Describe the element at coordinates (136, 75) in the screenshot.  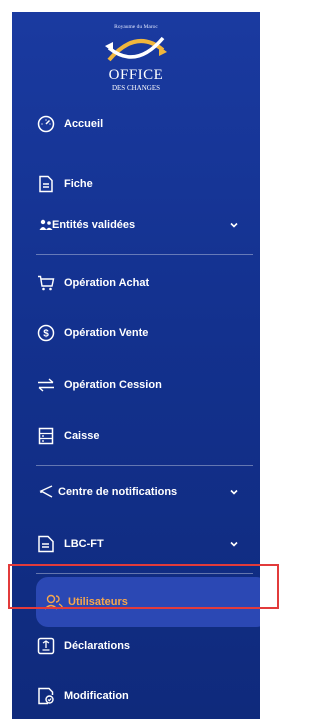
I see `logo-name-line1: OFFICE` at that location.